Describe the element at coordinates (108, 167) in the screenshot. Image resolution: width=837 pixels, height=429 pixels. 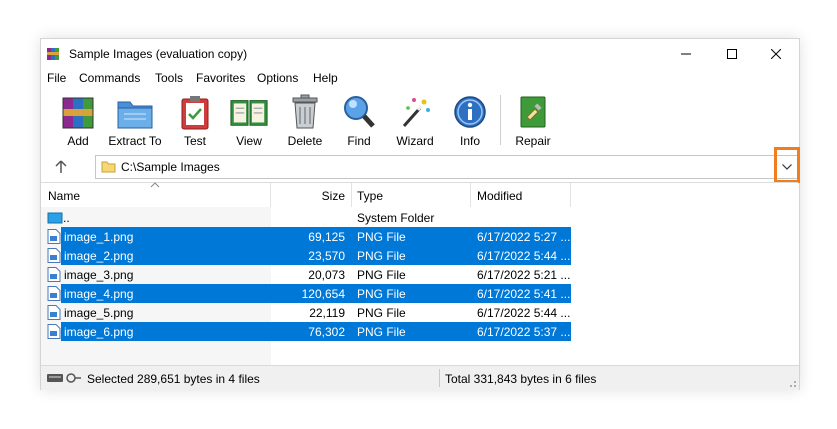
I see `folder-icon` at that location.